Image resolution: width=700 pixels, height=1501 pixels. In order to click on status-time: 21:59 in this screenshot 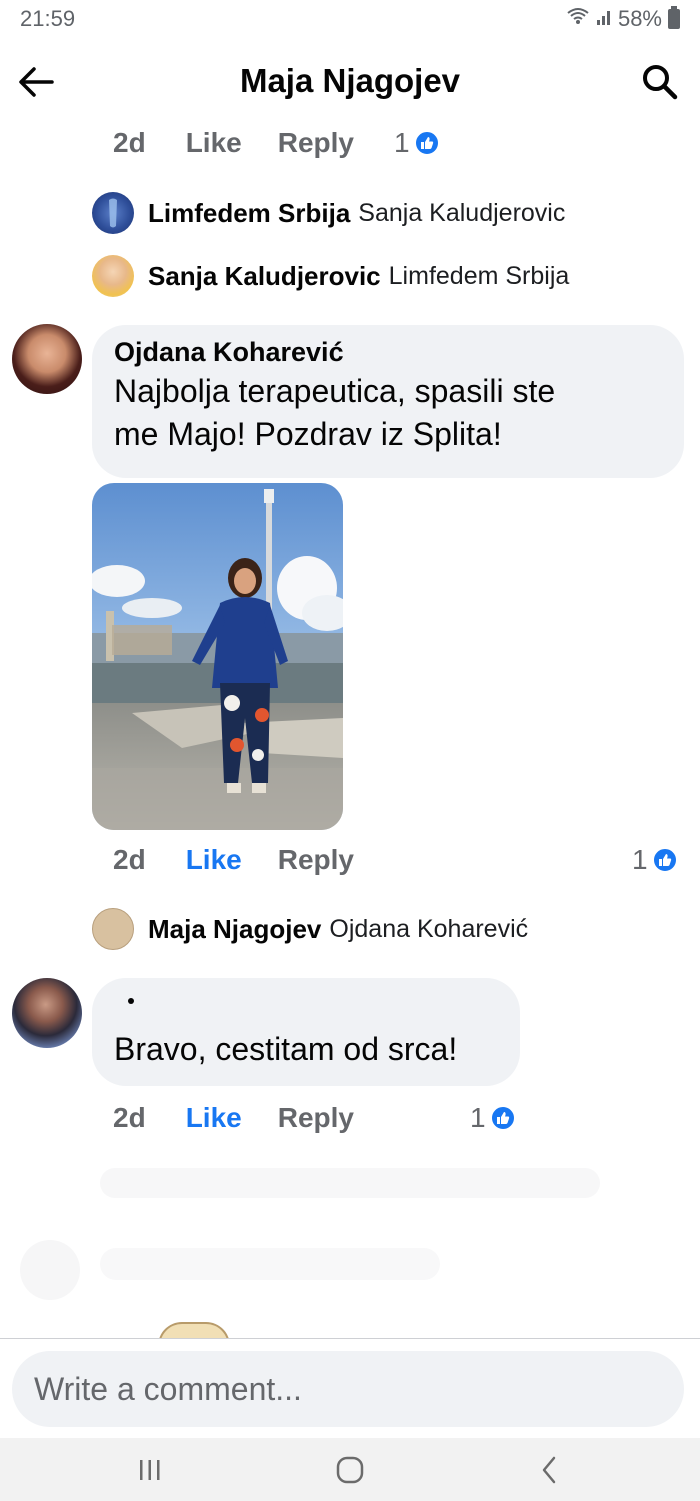, I will do `click(48, 18)`.